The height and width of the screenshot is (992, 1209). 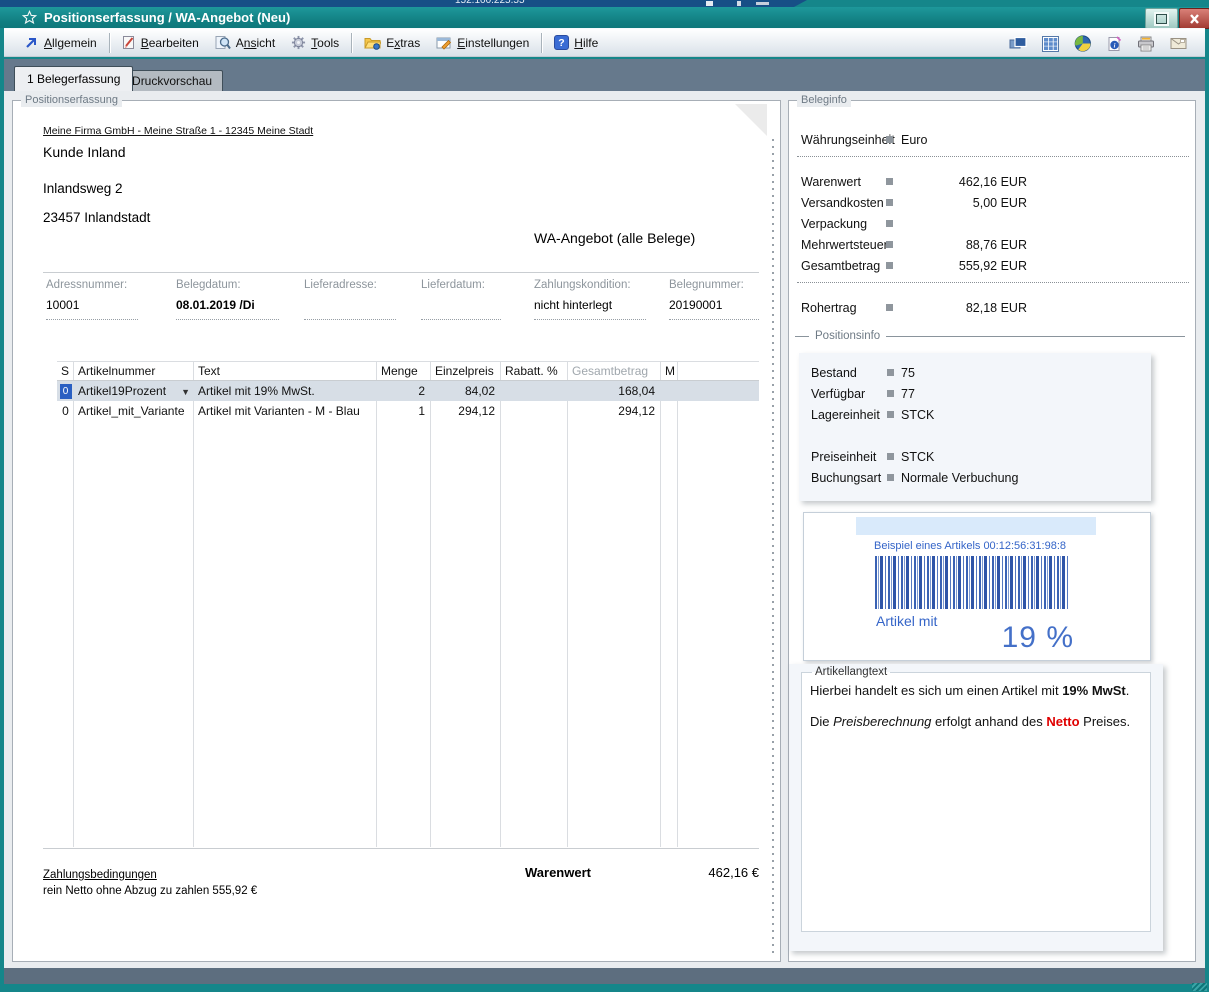 What do you see at coordinates (461, 299) in the screenshot?
I see `field-lieferdatum: Lieferdatum:` at bounding box center [461, 299].